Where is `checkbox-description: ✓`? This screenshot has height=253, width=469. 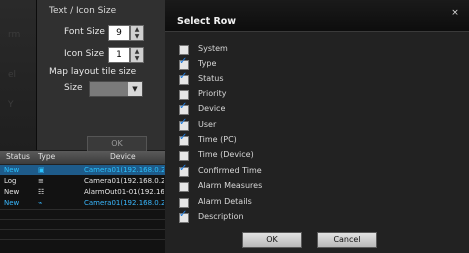
checkbox-description: ✓ is located at coordinates (184, 216).